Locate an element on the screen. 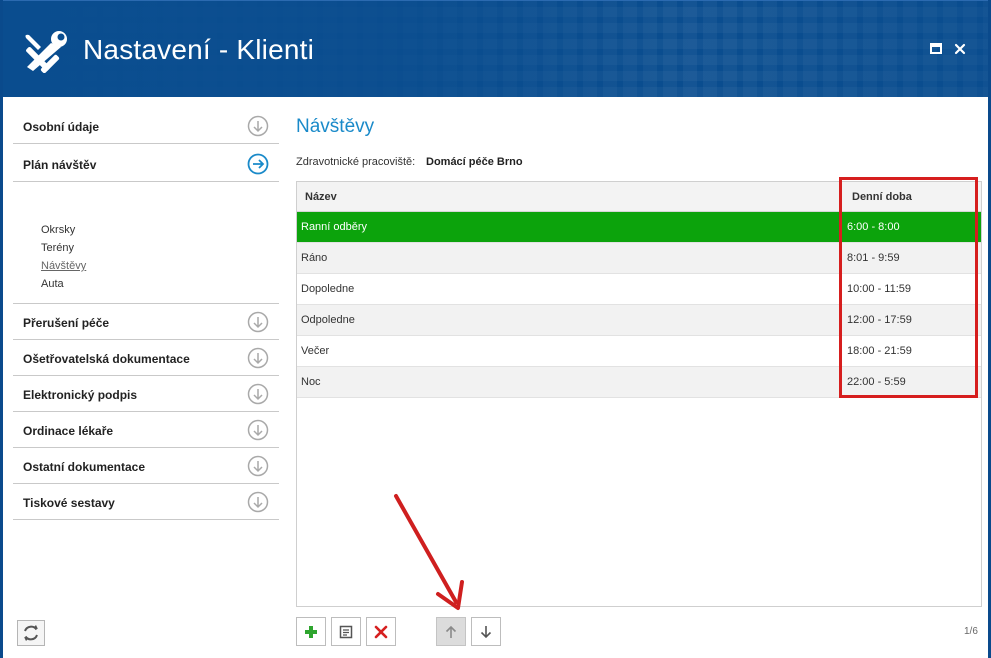 This screenshot has width=991, height=658. sidebar-item-plan-navstev: Plán návštěv is located at coordinates (146, 163).